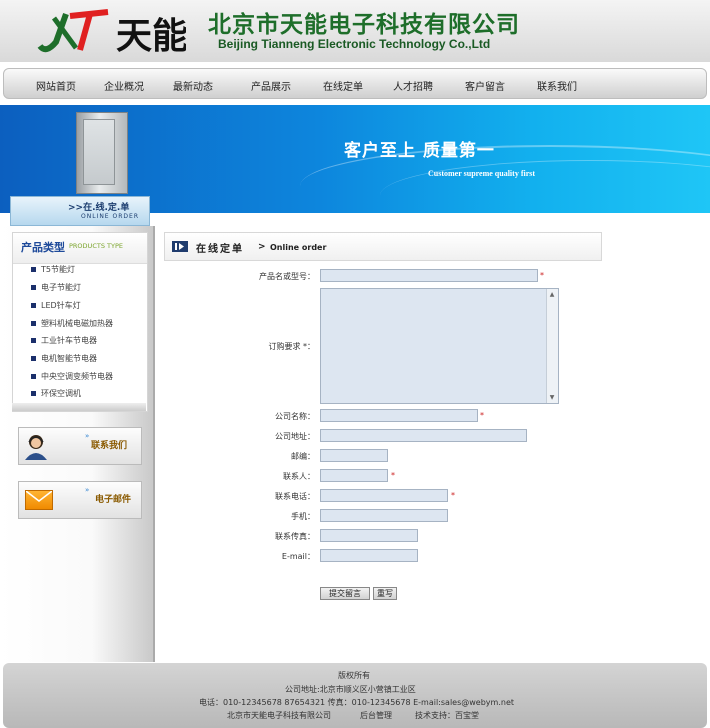  Describe the element at coordinates (287, 276) in the screenshot. I see `product-label: 产品名或型号：` at that location.